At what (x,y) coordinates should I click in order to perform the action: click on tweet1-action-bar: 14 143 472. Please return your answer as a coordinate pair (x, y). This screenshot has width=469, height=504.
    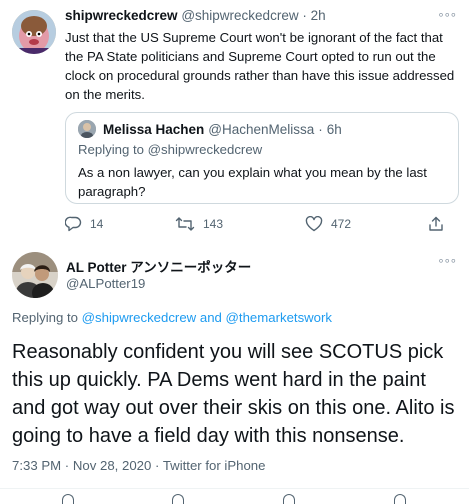
    Looking at the image, I should click on (262, 225).